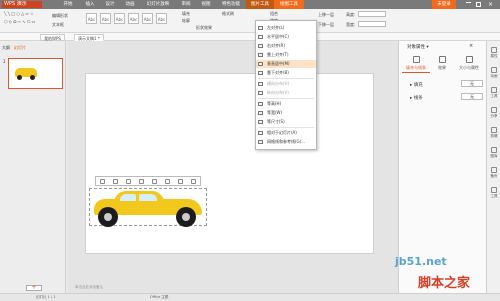  I want to click on fill-button: 填充, so click(186, 14).